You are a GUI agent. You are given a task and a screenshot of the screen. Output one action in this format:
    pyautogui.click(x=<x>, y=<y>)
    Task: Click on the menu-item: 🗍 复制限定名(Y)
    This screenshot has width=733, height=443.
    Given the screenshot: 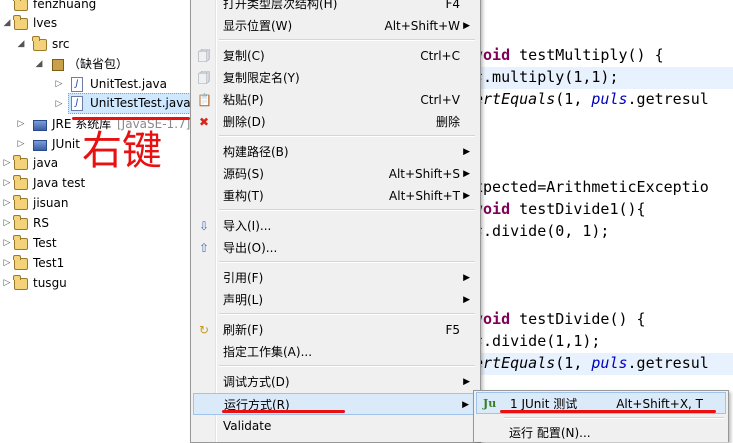 What is the action you would take?
    pyautogui.click(x=335, y=78)
    